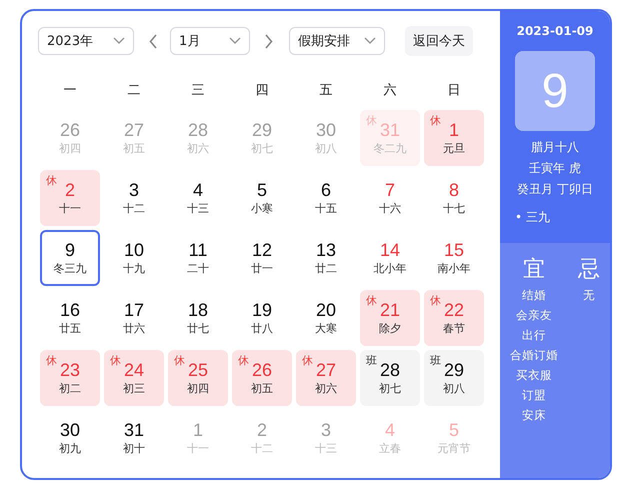  I want to click on day-number: 15, so click(454, 250).